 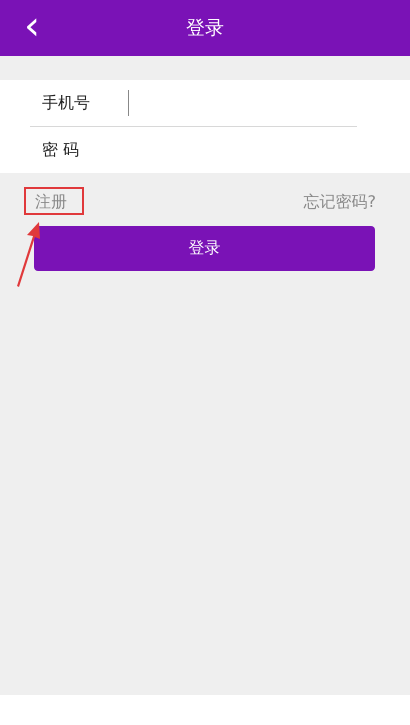 I want to click on page-title: 登录, so click(x=205, y=28).